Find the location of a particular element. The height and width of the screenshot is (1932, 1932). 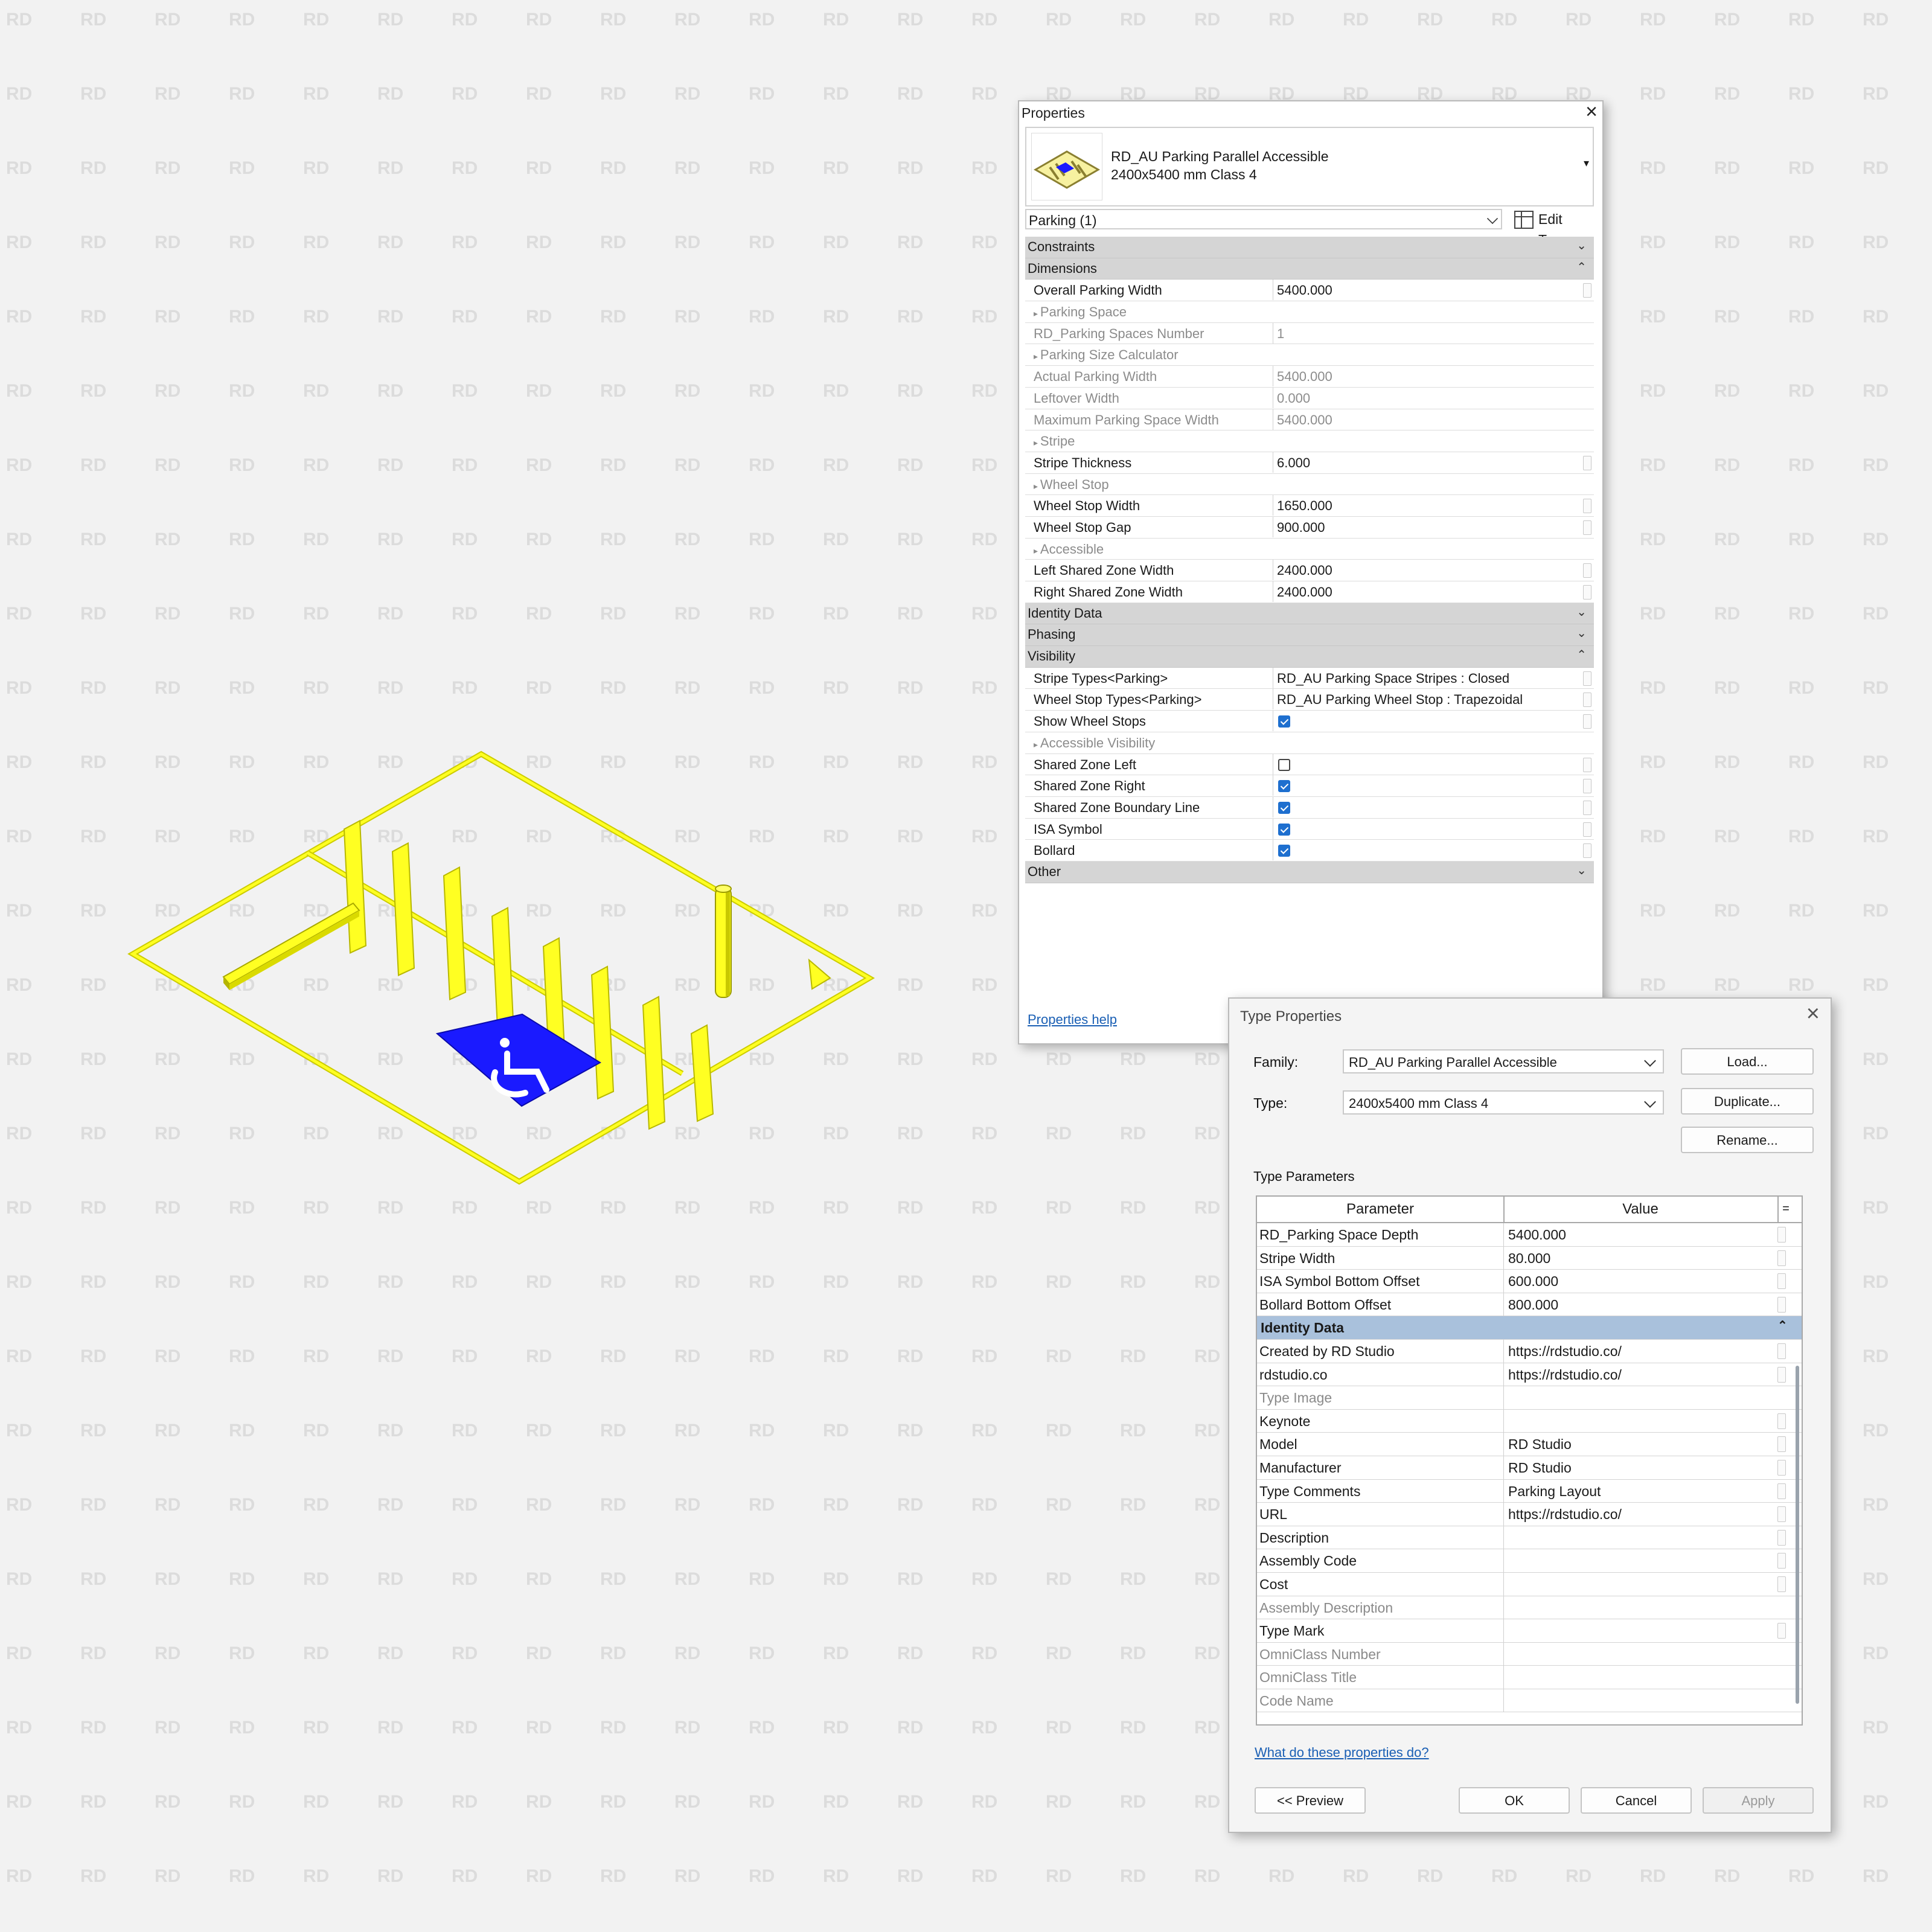

group-header-phasing: Phasing ⌄ is located at coordinates (1309, 635).